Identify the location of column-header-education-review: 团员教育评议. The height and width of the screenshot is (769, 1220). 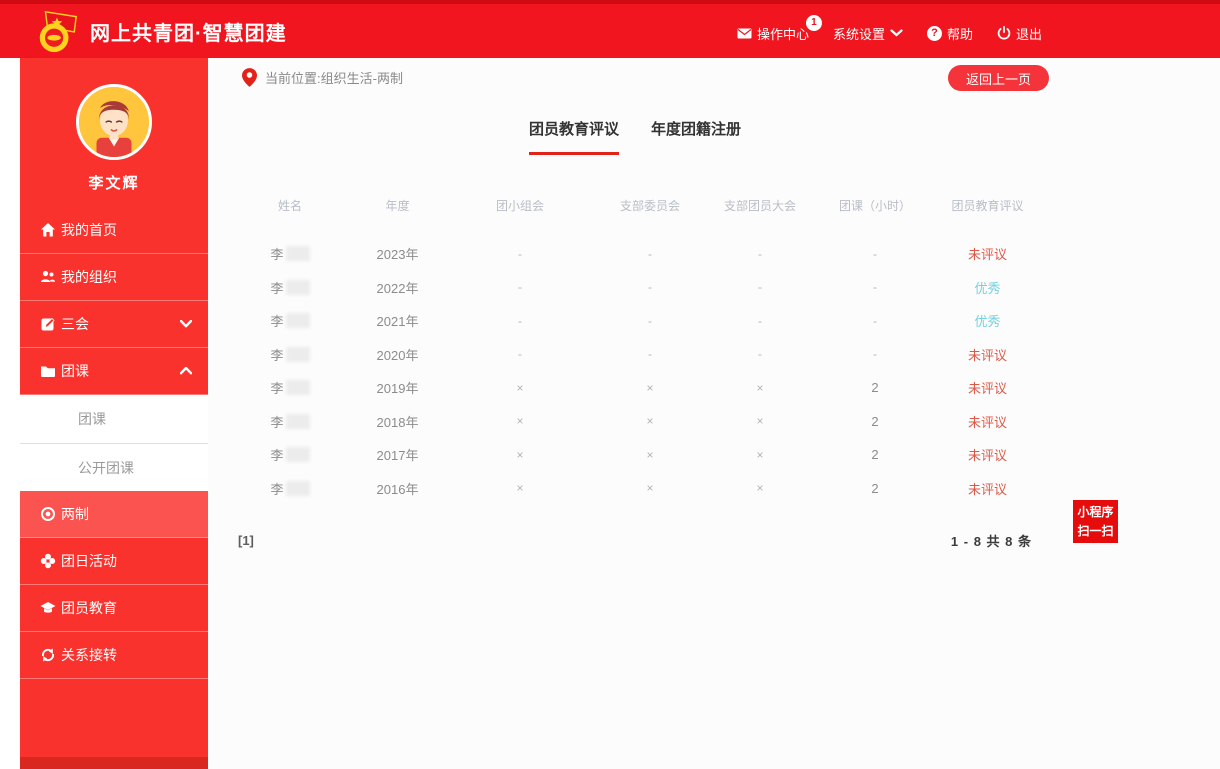
(987, 205).